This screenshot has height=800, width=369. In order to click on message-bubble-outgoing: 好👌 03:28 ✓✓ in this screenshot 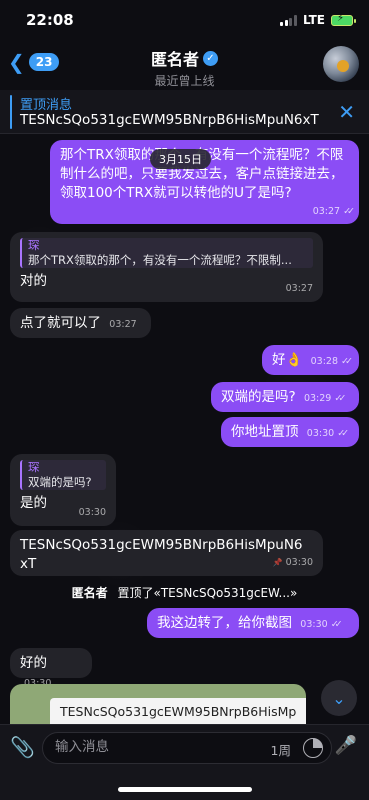, I will do `click(310, 360)`.